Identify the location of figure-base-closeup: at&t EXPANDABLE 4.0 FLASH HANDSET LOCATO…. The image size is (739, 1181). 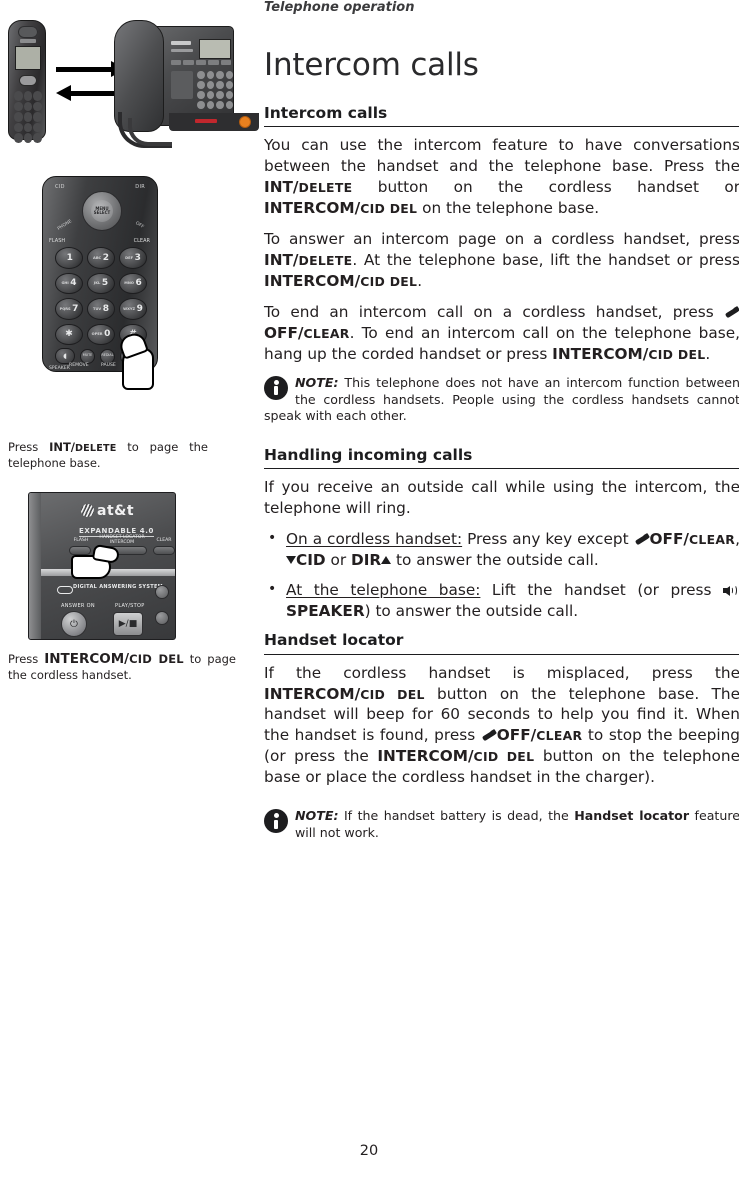
(97, 567).